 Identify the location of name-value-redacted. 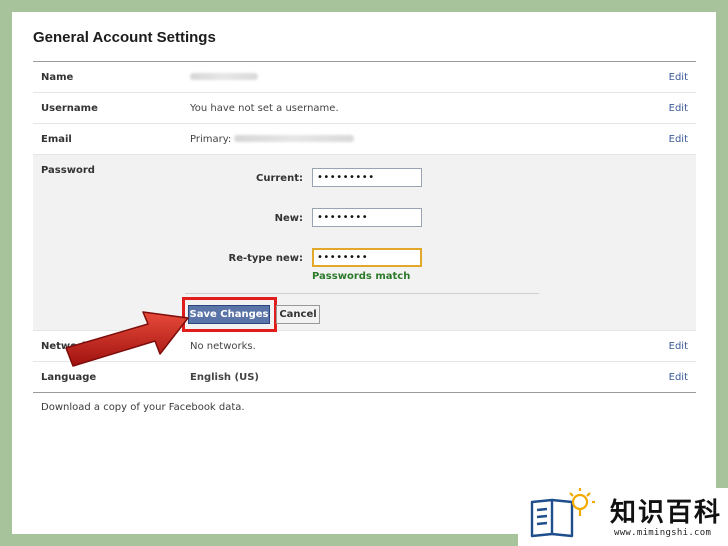
(224, 77).